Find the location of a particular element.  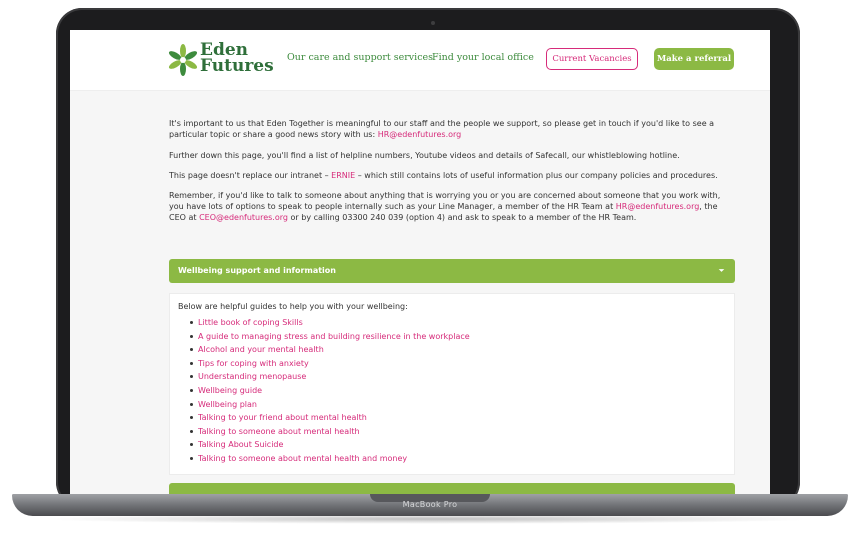

guide-link: Wellbeing guide is located at coordinates (330, 391).